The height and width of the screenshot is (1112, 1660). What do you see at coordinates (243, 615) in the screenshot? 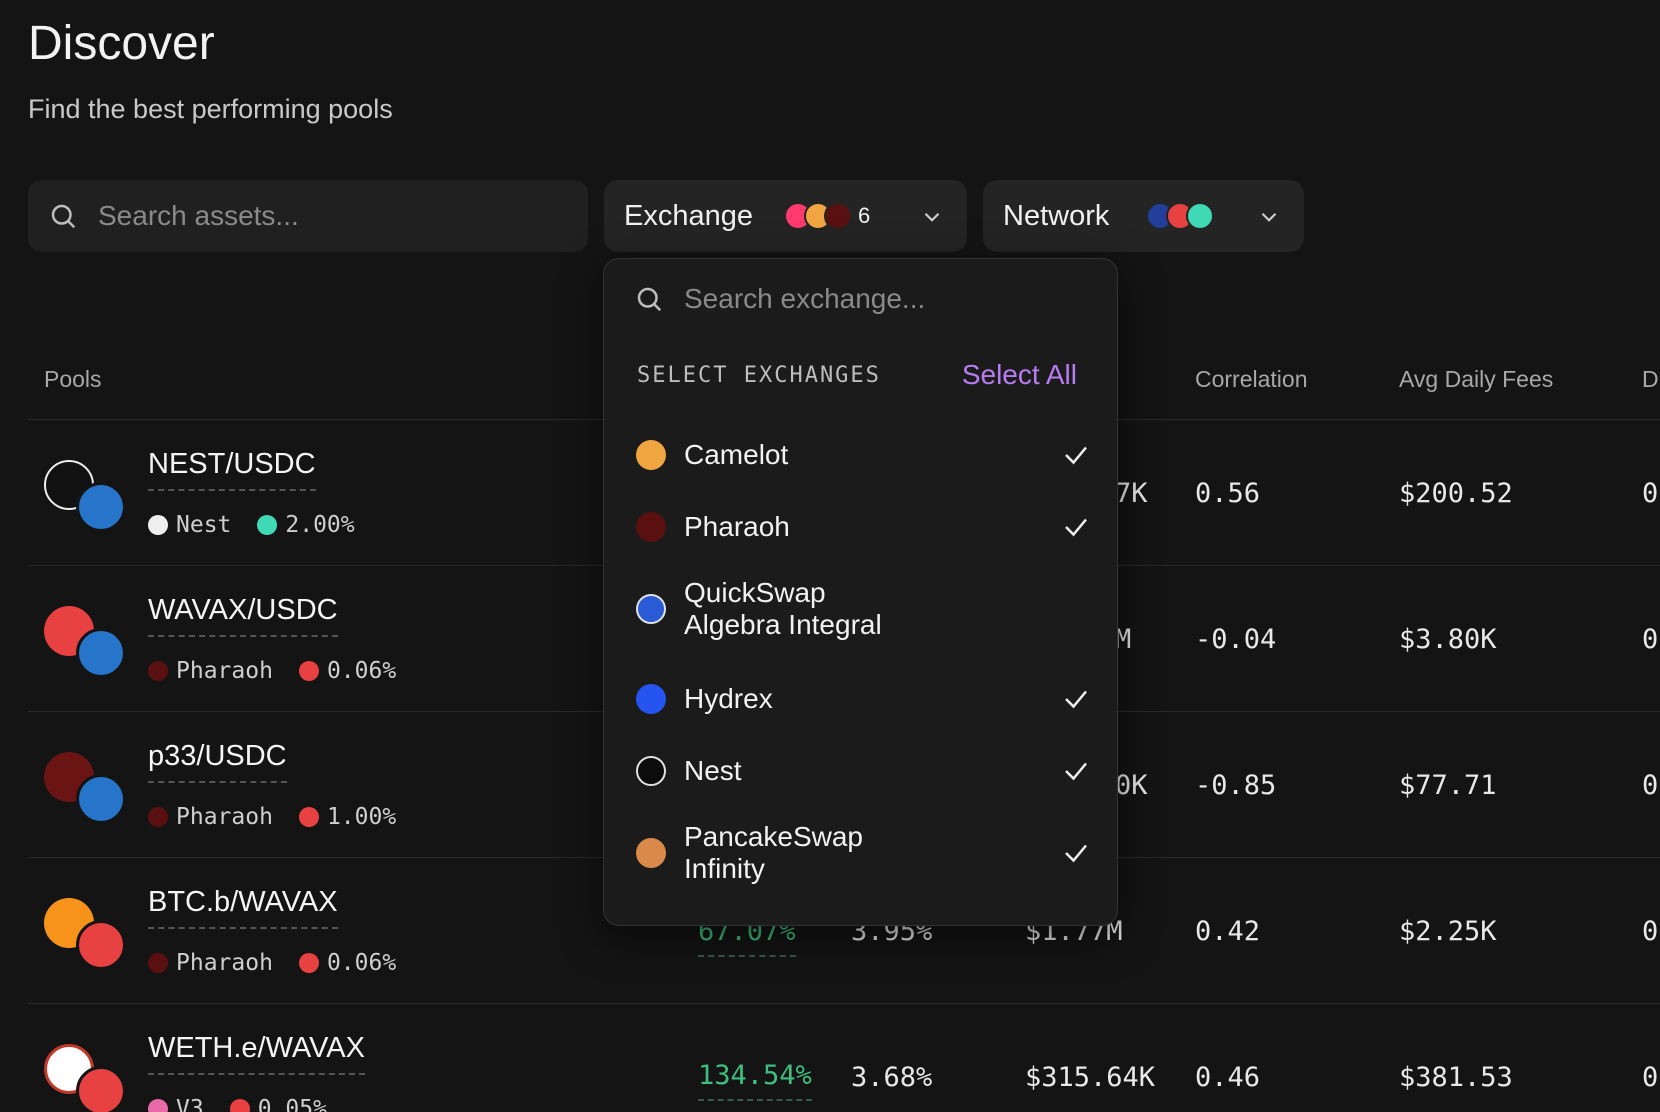
I see `pool-pair-name: WAVAX/USDC` at bounding box center [243, 615].